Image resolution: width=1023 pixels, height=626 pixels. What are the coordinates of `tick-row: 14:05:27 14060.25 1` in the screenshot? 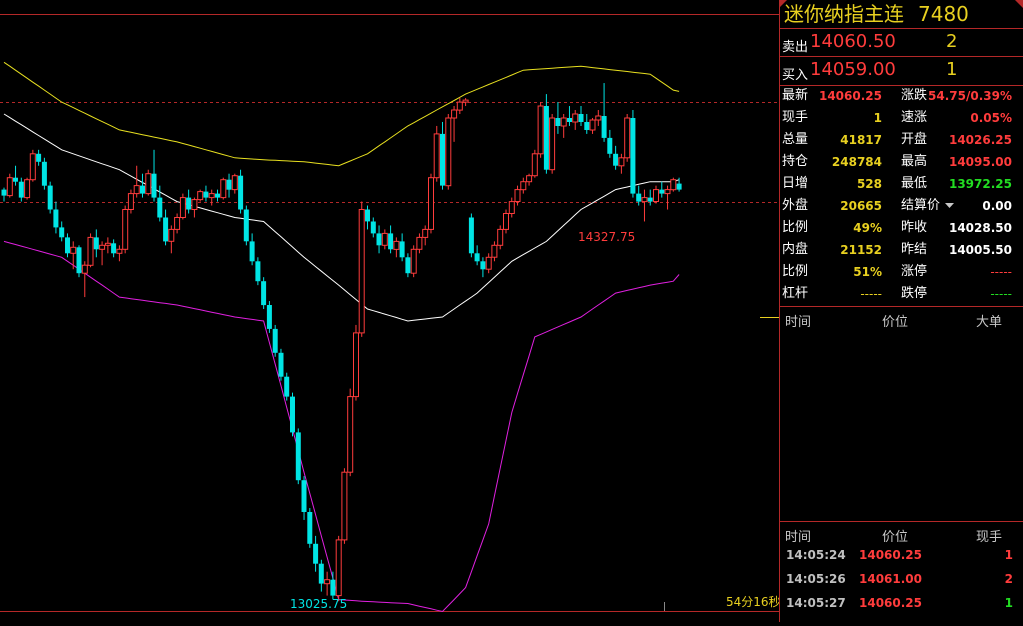 It's located at (901, 603).